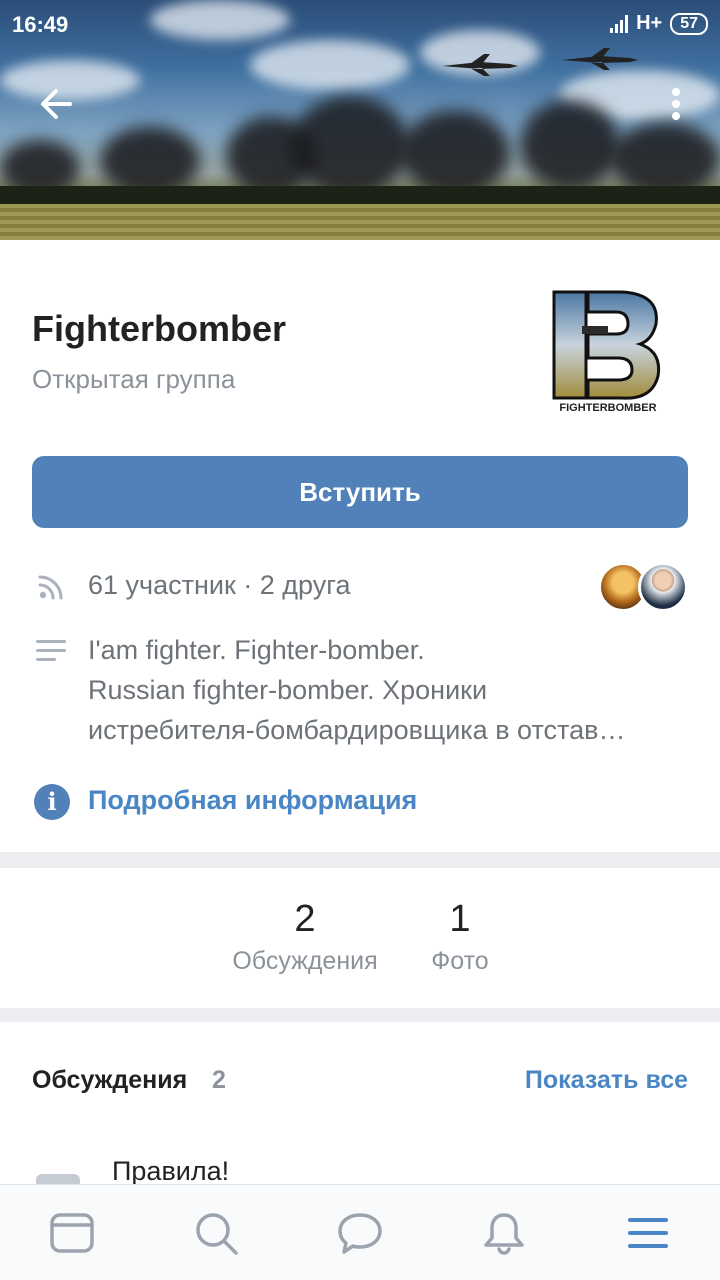  Describe the element at coordinates (52, 802) in the screenshot. I see `info-icon: i` at that location.